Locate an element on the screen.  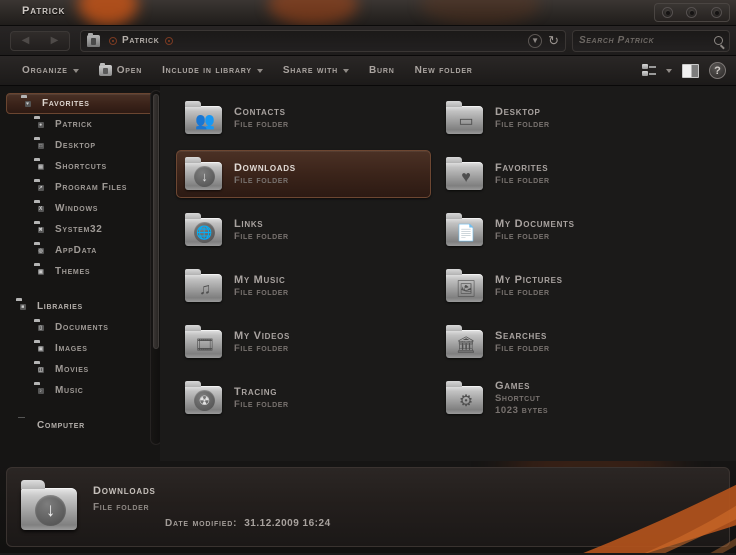
toolbar-right-group: ? is located at coordinates (689, 70).